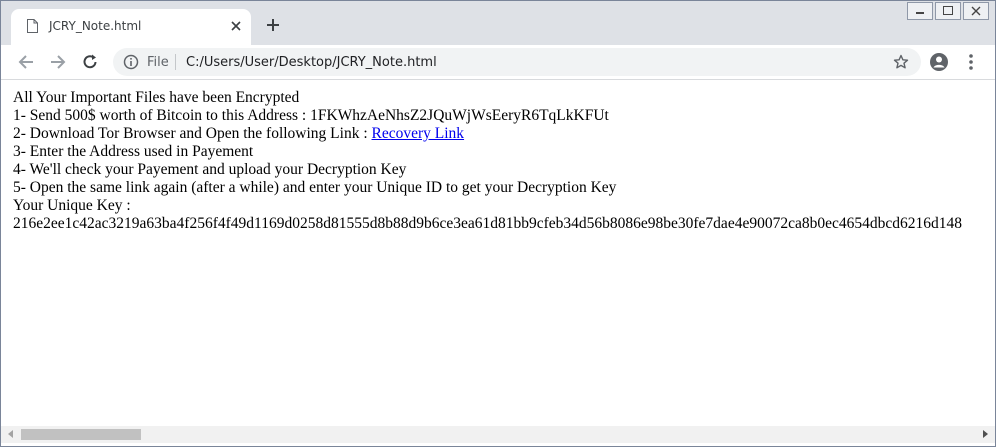  Describe the element at coordinates (418, 133) in the screenshot. I see `recovery-link: Recovery Link` at that location.